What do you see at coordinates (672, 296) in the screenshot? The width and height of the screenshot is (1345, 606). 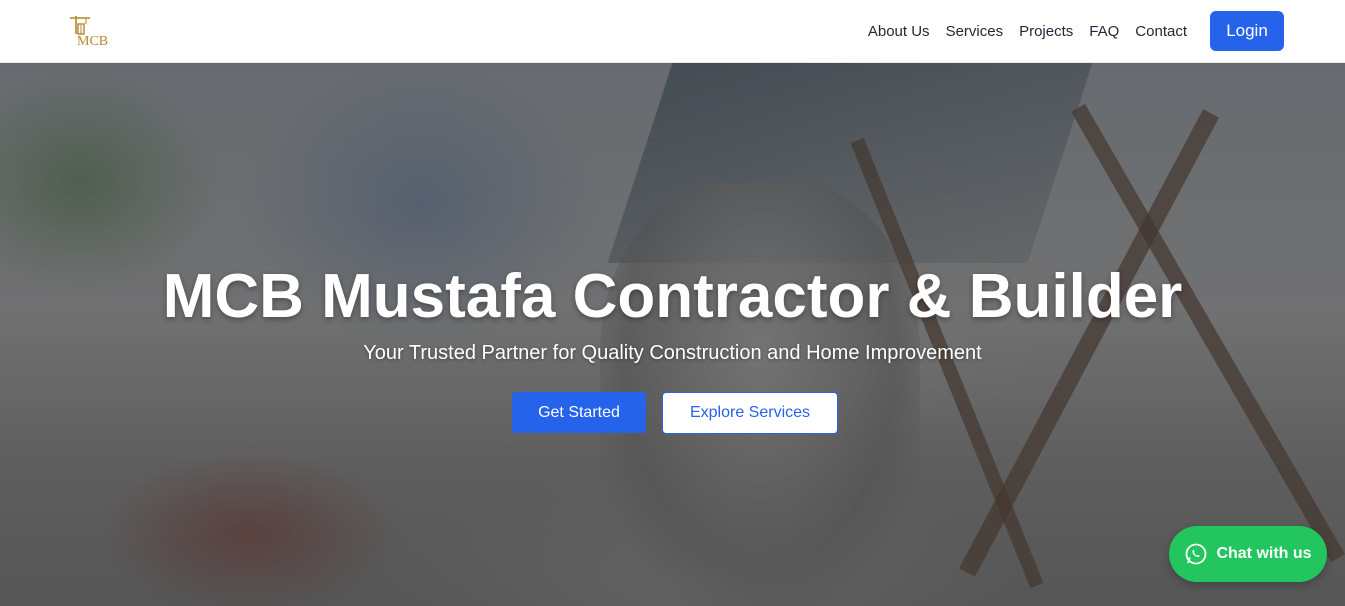 I see `hero-title: MCB Mustafa Contractor & Builder` at bounding box center [672, 296].